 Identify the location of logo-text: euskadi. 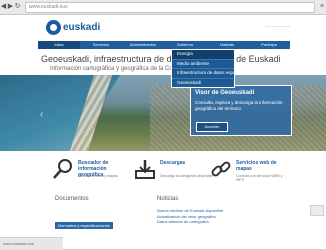
(82, 27).